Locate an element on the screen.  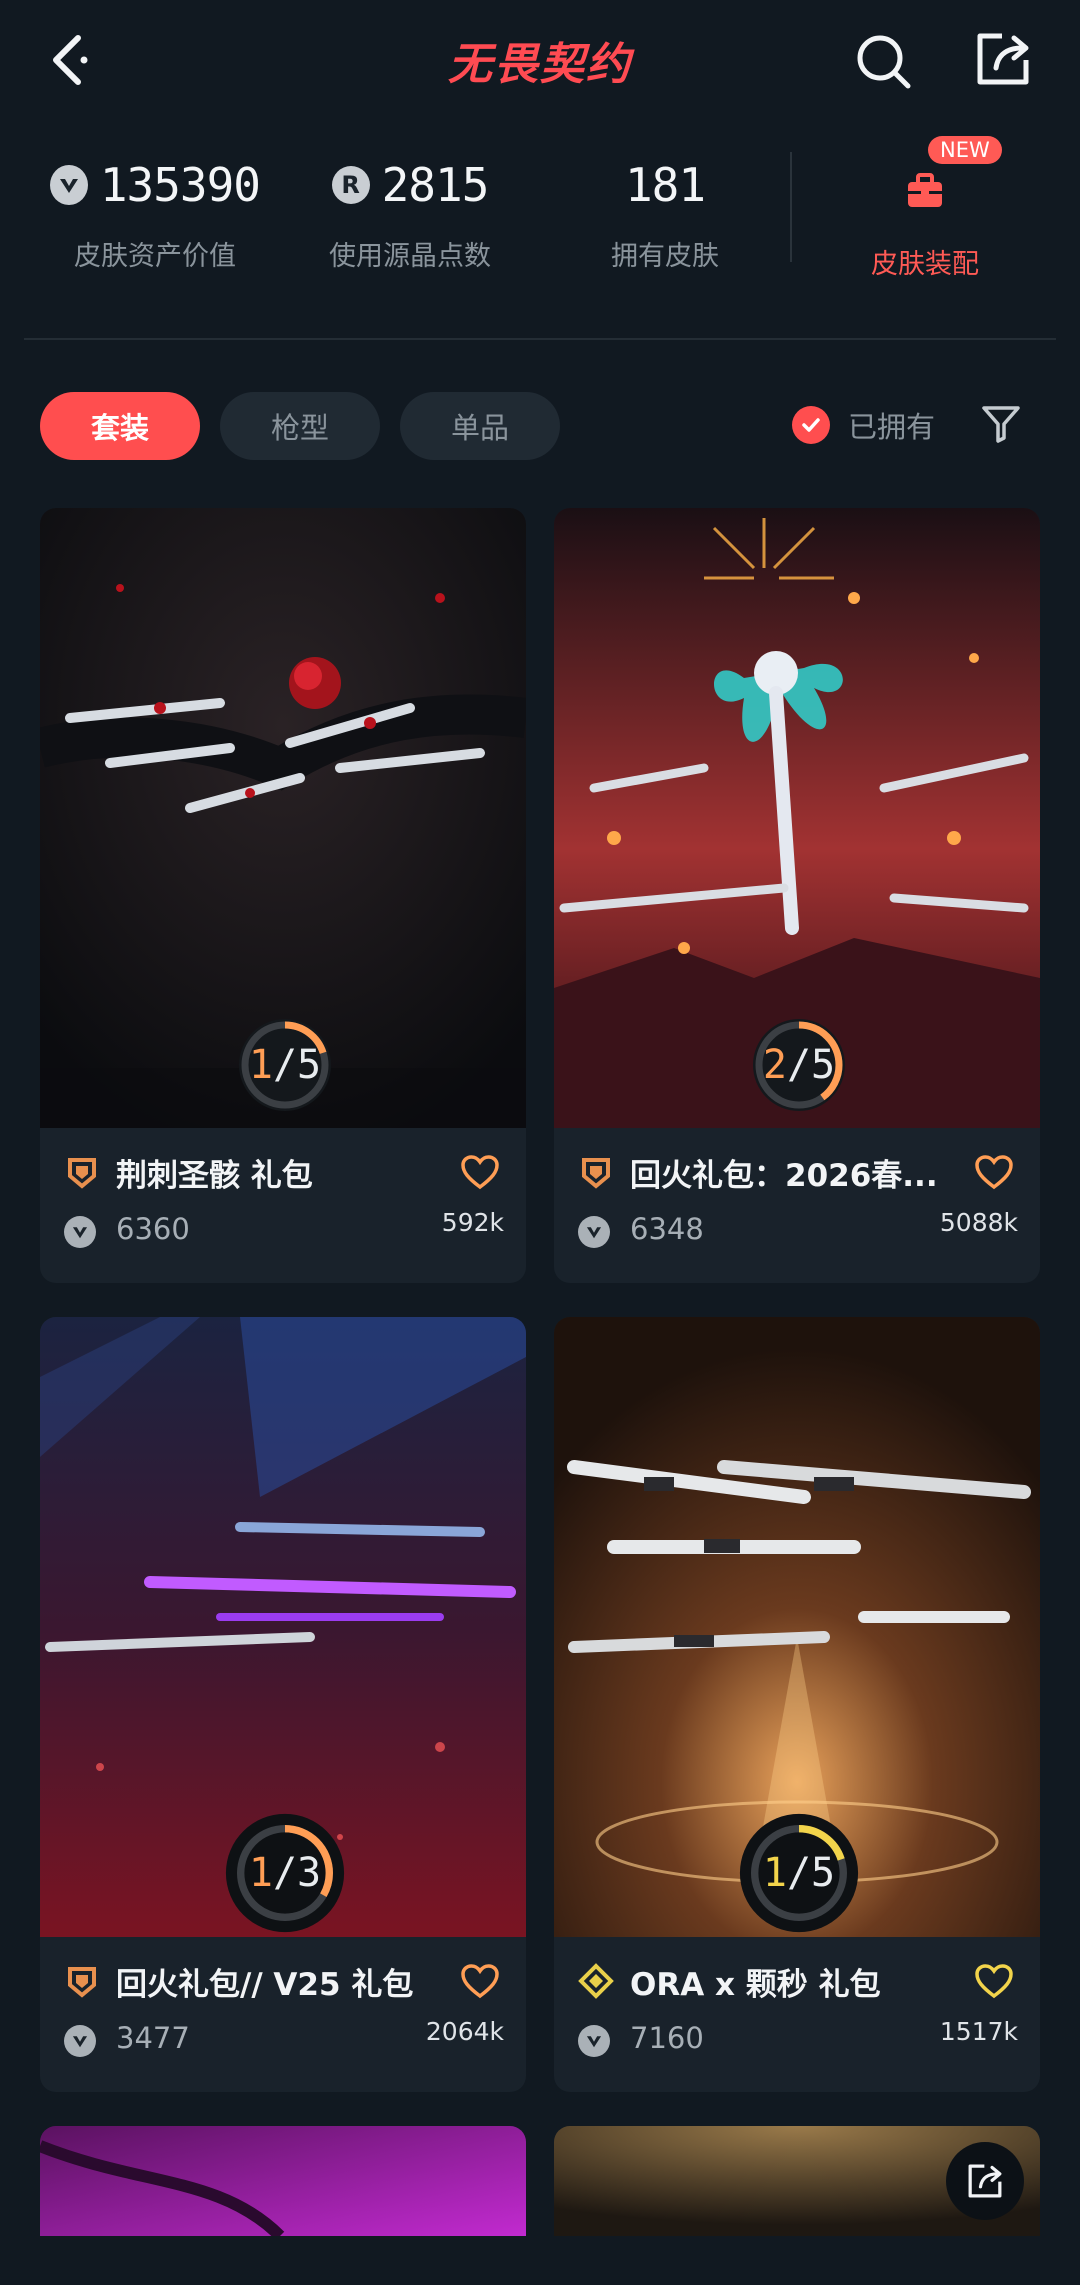
floating-share-button is located at coordinates (985, 2181).